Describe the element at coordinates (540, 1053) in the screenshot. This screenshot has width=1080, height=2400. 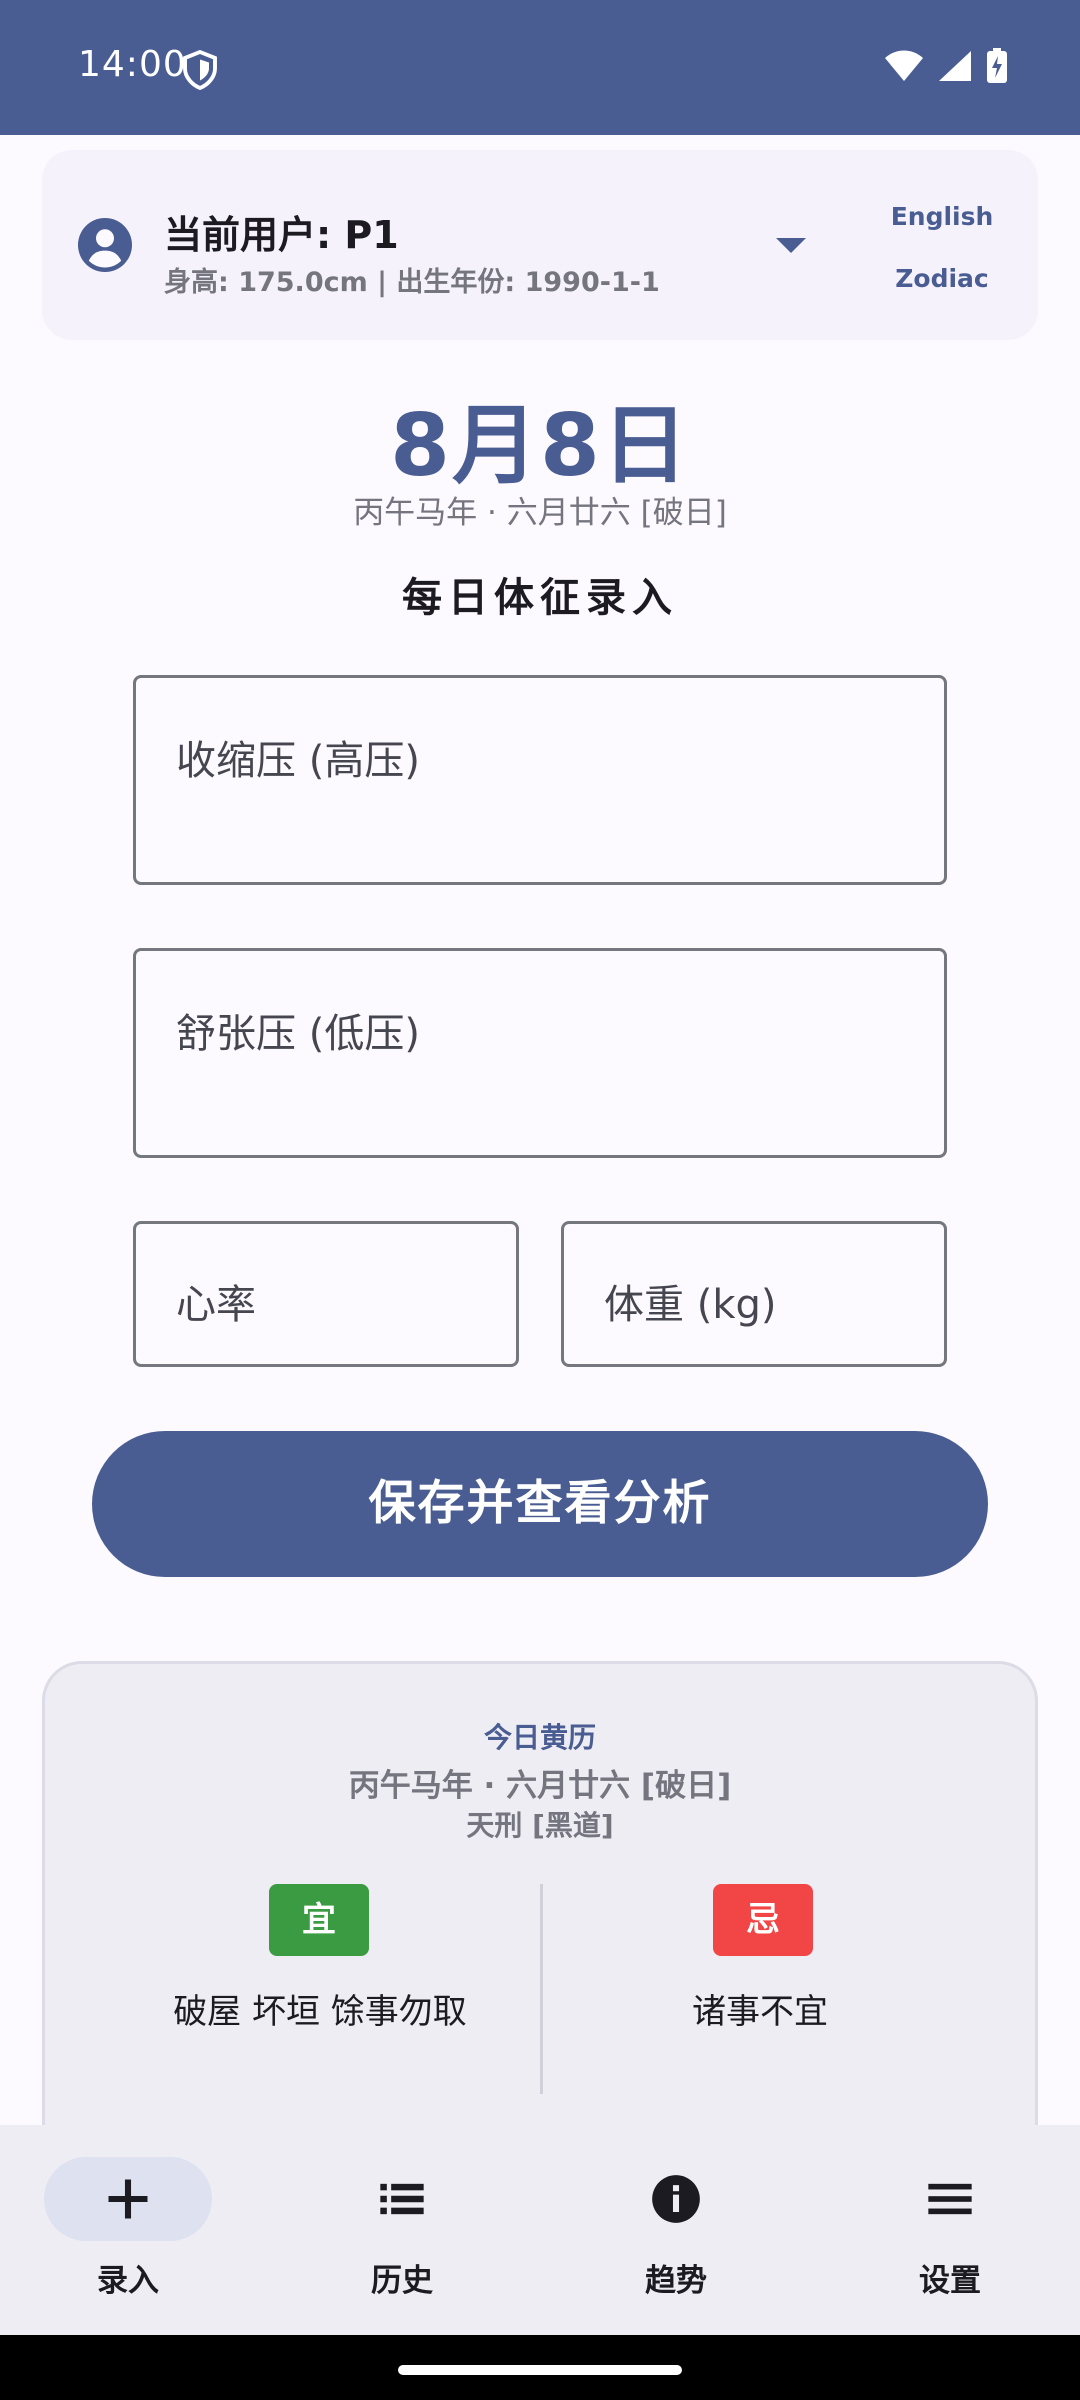
I see `diastolic-input: 舒张压 (低压)` at that location.